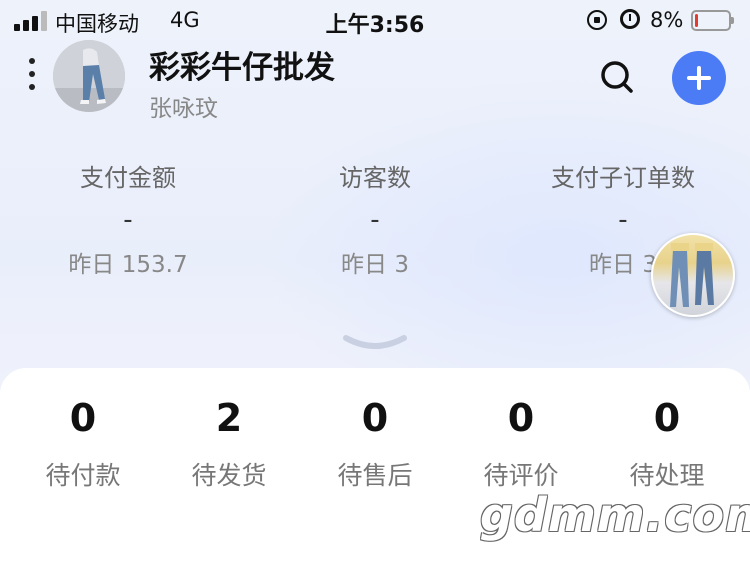 The image size is (750, 574). What do you see at coordinates (375, 265) in the screenshot?
I see `stat-yesterday: 昨日 3` at bounding box center [375, 265].